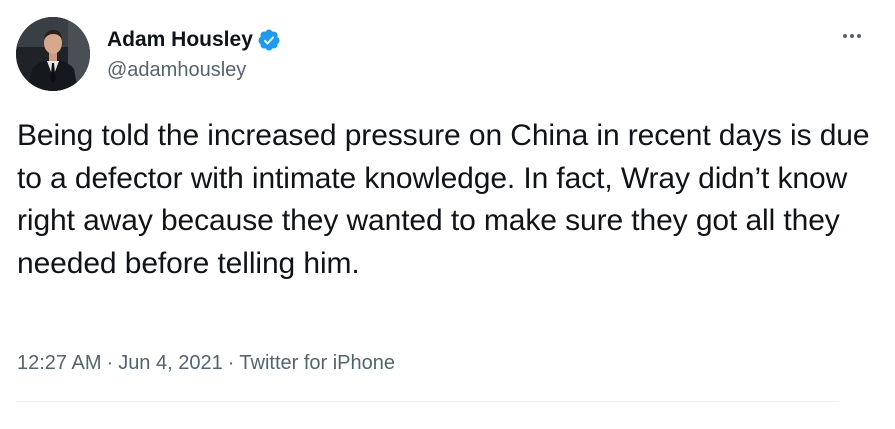 The width and height of the screenshot is (895, 429). What do you see at coordinates (170, 363) in the screenshot?
I see `tweet-date-link: Jun 4, 2021` at bounding box center [170, 363].